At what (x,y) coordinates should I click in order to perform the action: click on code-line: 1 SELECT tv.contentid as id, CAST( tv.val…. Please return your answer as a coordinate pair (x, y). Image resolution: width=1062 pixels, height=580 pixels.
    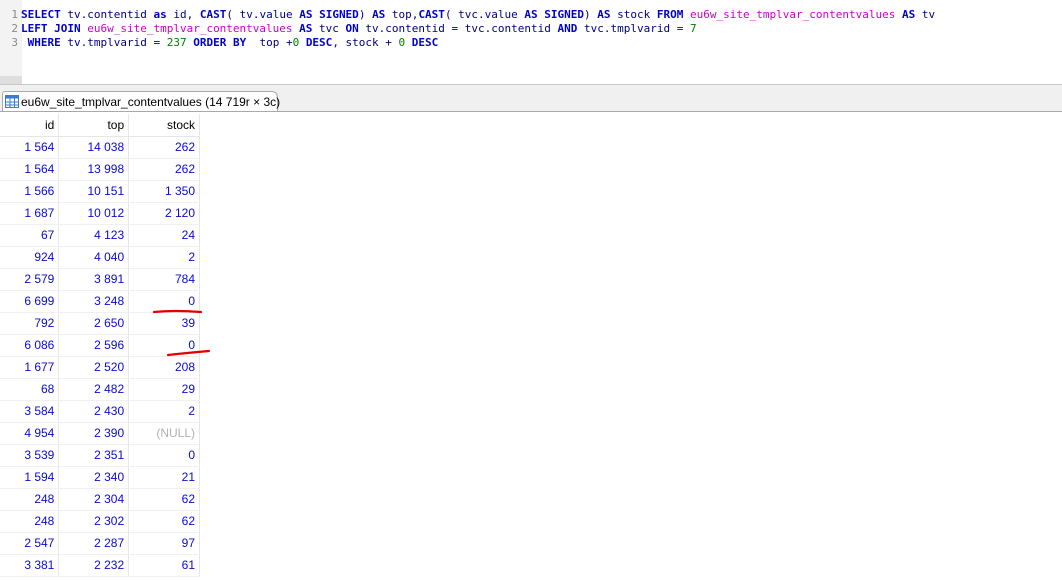
    Looking at the image, I should click on (467, 15).